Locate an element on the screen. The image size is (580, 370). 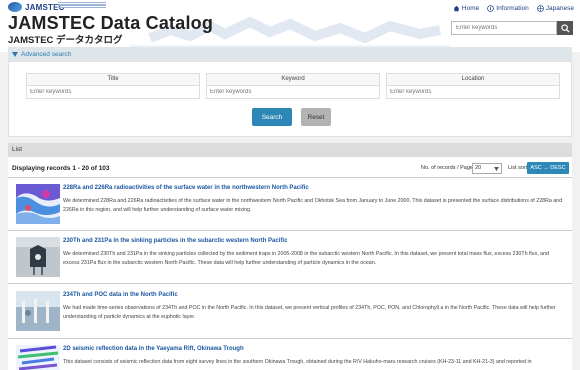
location-field-input is located at coordinates (473, 92).